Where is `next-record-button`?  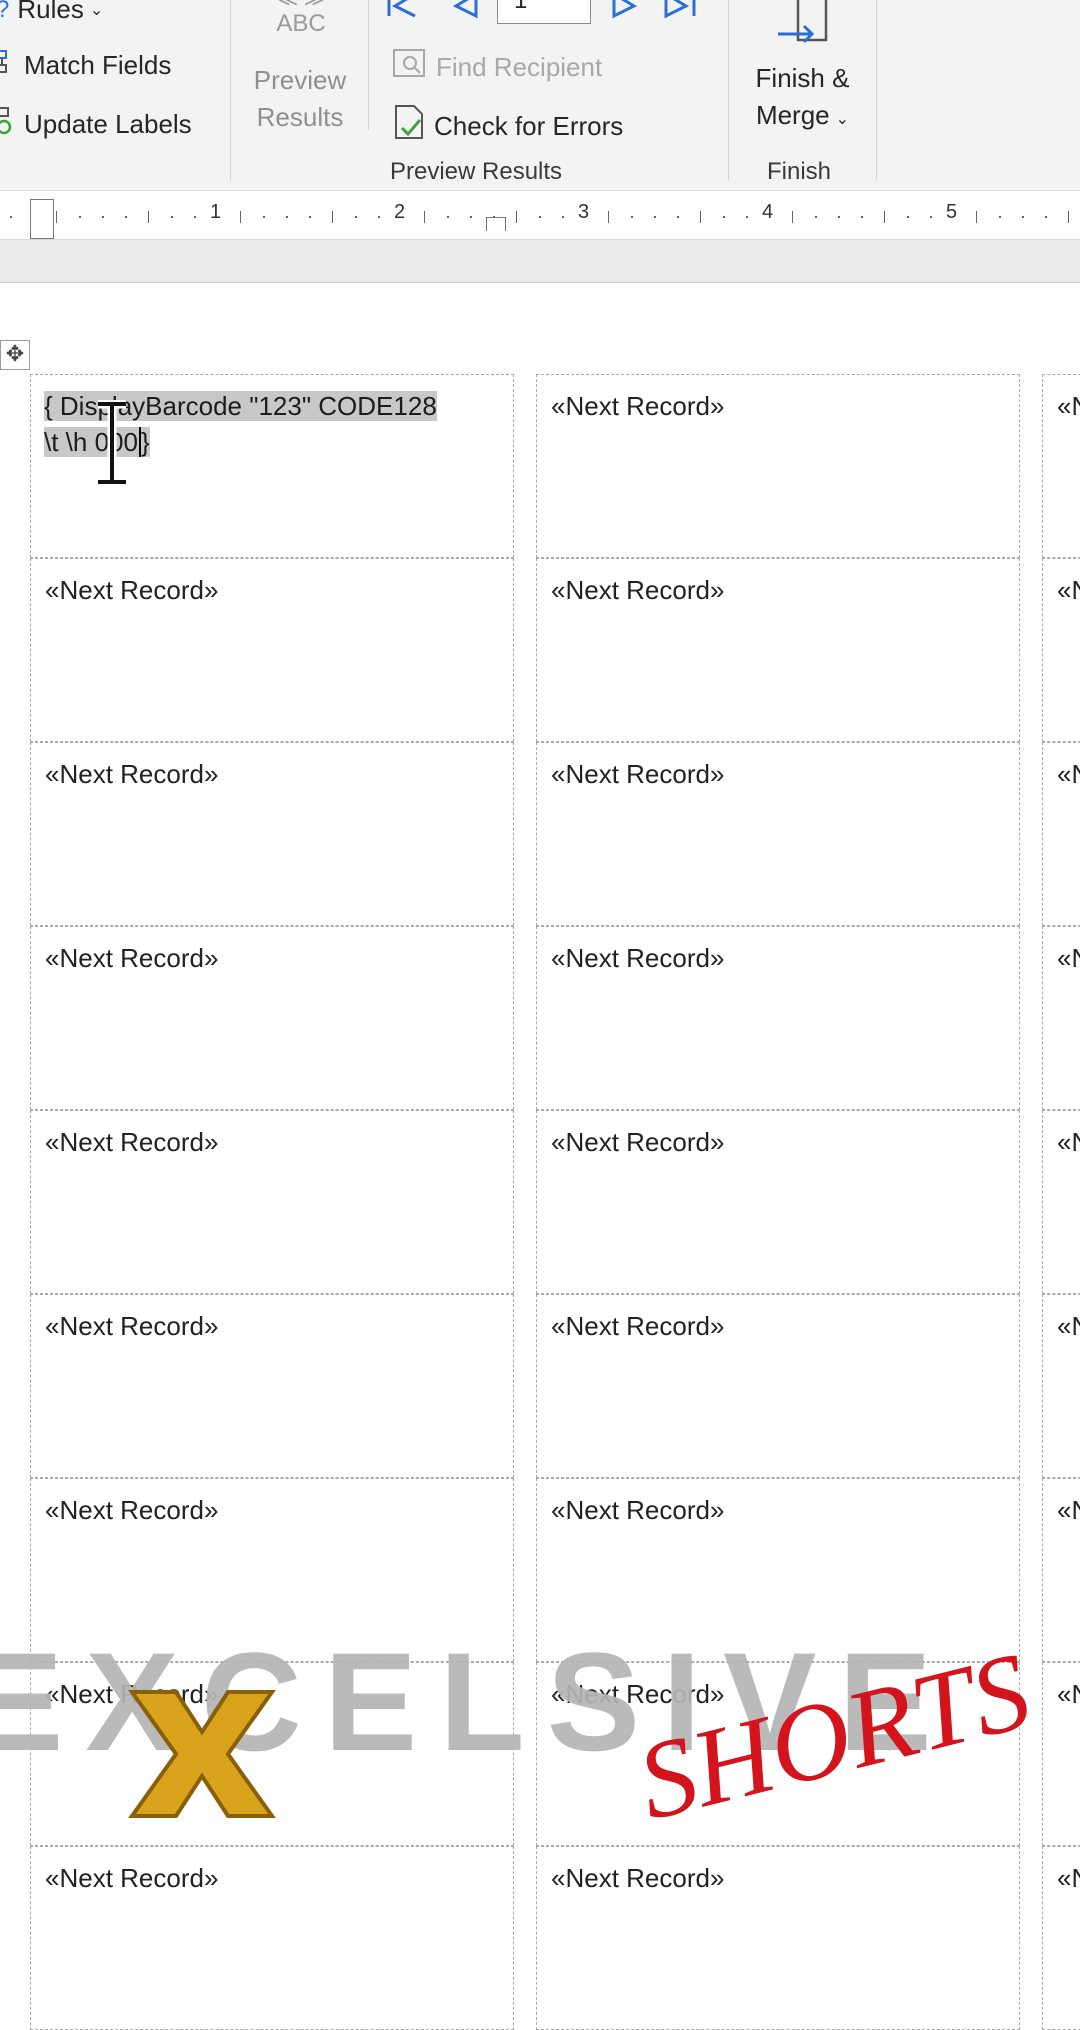 next-record-button is located at coordinates (625, 12).